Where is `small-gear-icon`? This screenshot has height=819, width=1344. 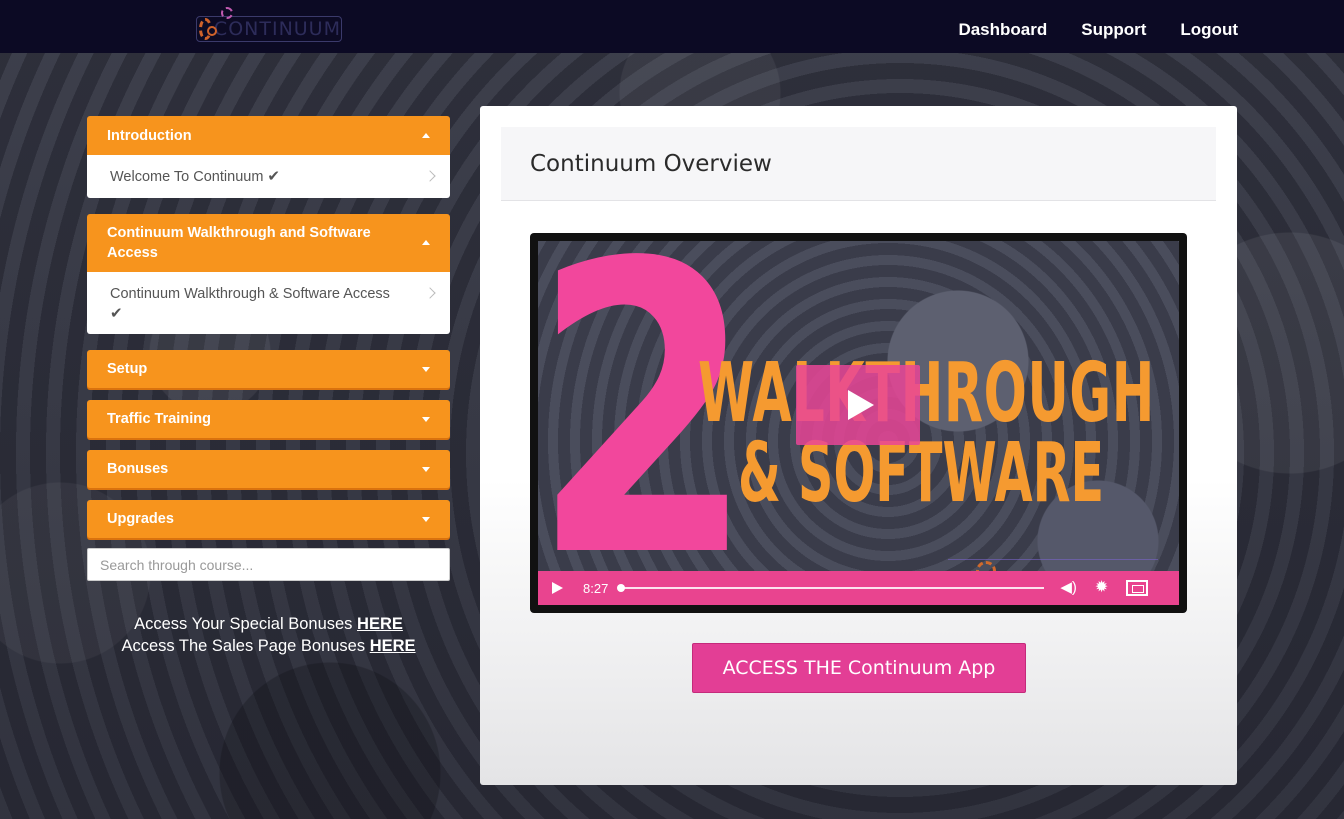
small-gear-icon is located at coordinates (227, 13).